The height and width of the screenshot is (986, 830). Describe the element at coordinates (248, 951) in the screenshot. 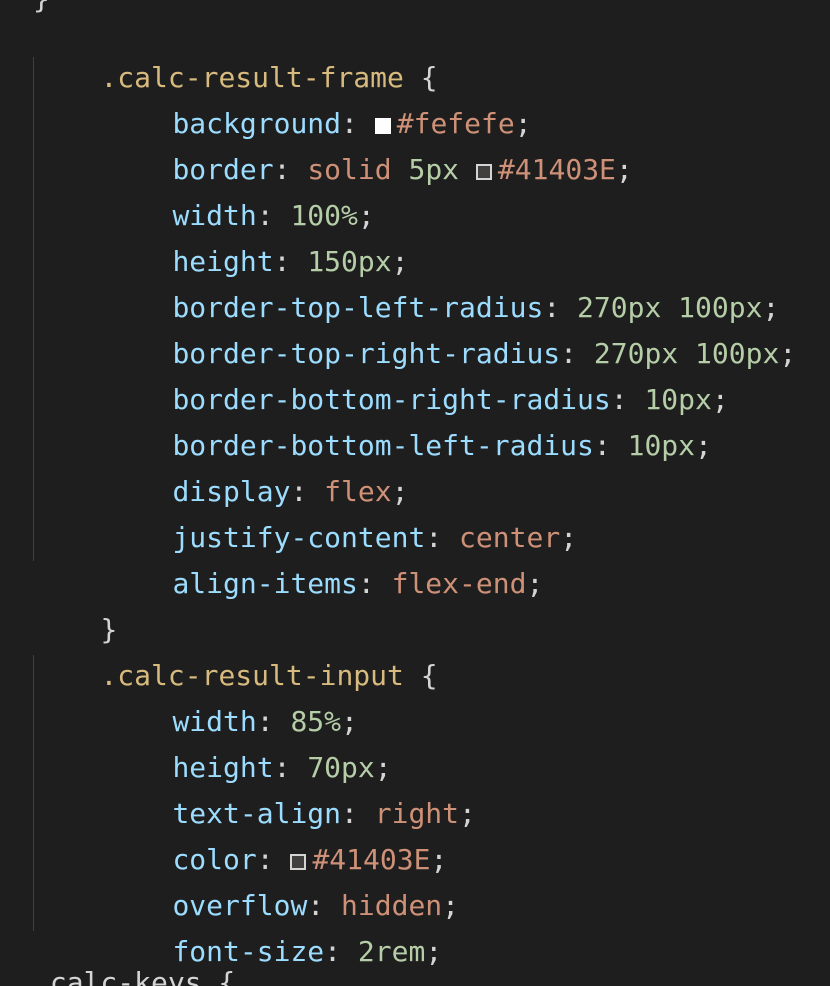

I see `css-property: font-size` at that location.